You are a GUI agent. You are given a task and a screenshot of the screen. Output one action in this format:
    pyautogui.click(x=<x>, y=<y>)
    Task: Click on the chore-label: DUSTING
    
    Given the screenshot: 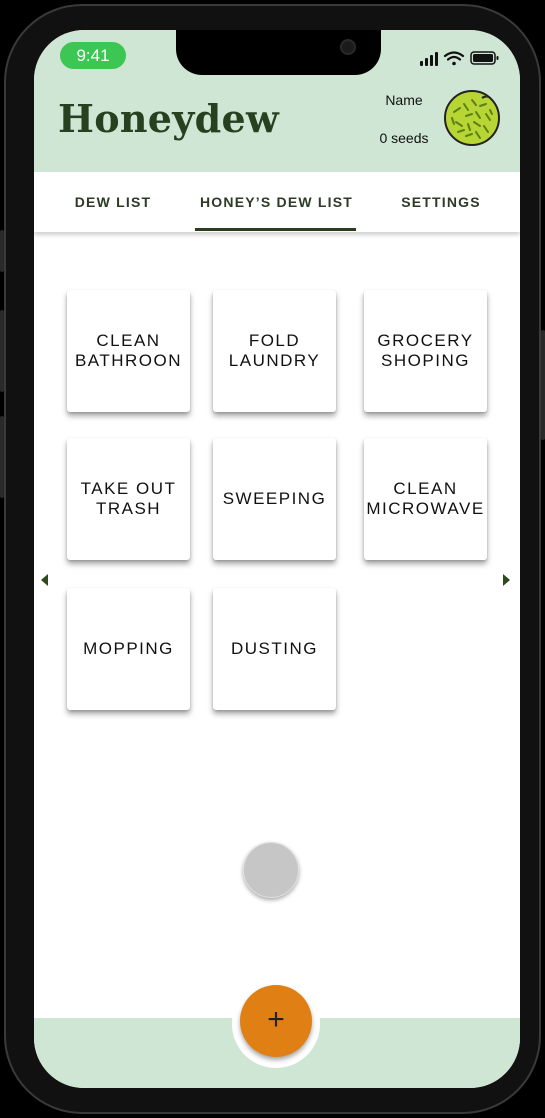 What is the action you would take?
    pyautogui.click(x=274, y=648)
    